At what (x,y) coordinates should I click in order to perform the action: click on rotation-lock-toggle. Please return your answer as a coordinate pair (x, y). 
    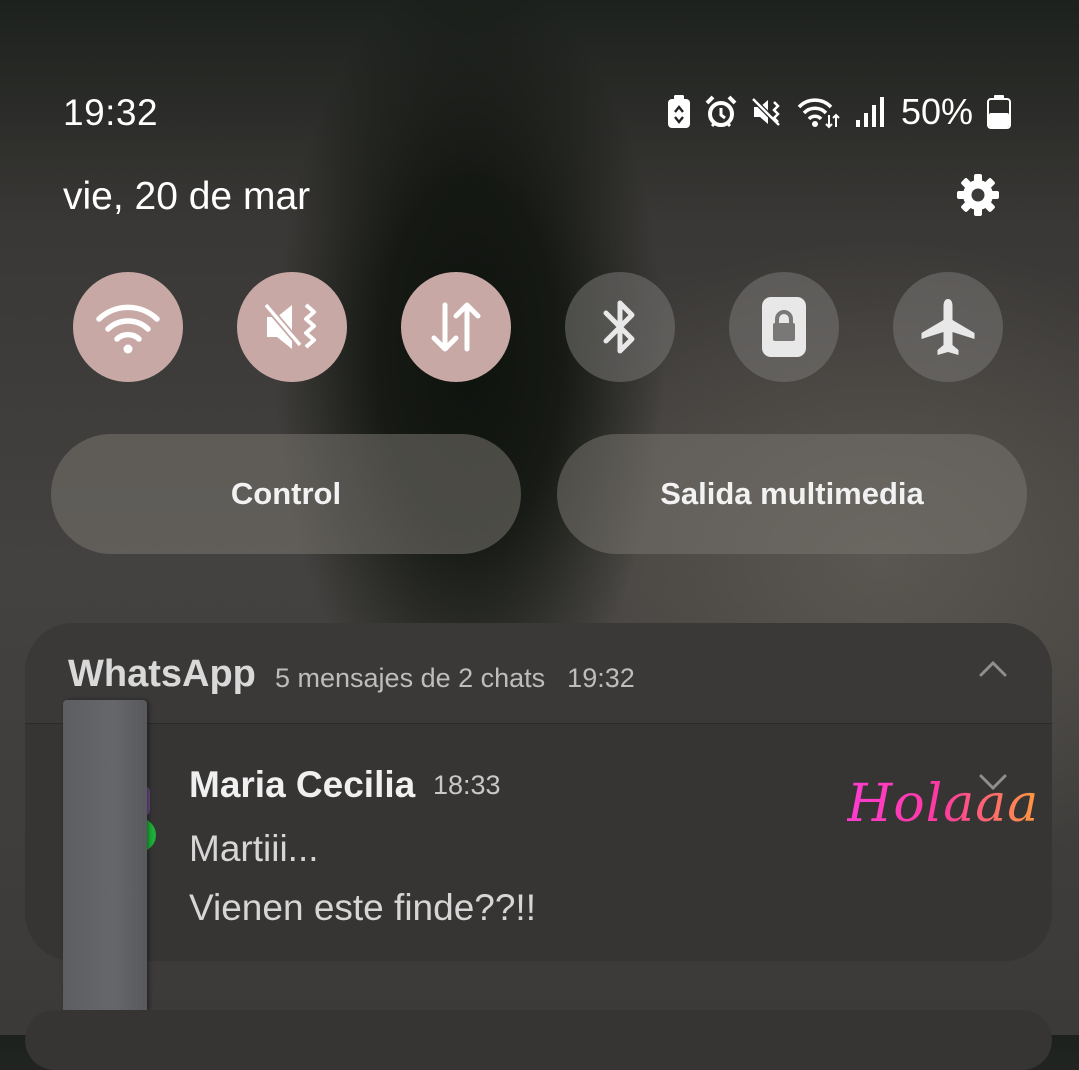
    Looking at the image, I should click on (784, 327).